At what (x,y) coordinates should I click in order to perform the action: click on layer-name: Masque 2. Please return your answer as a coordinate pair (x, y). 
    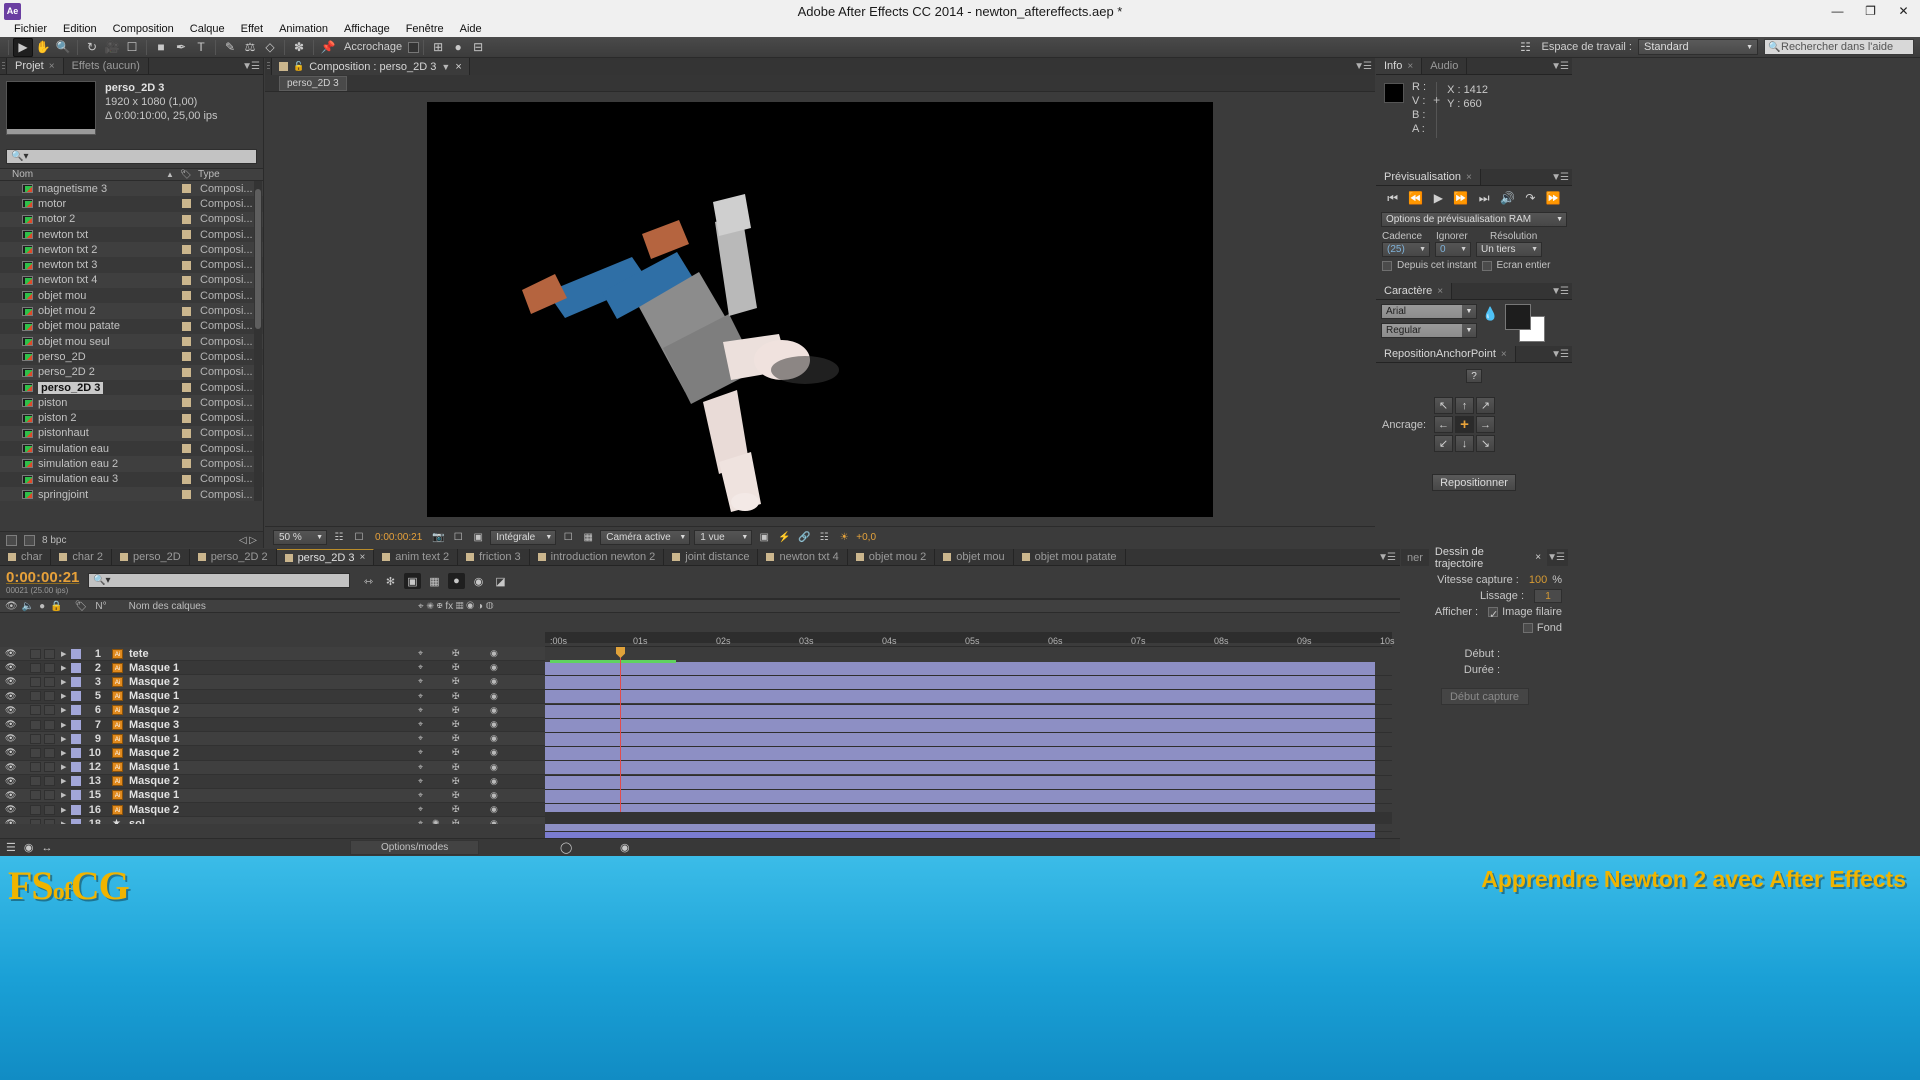
    Looking at the image, I should click on (154, 810).